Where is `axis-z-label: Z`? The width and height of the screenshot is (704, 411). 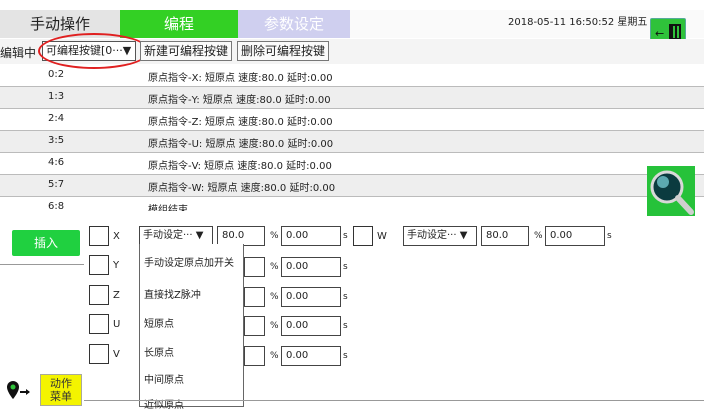 axis-z-label: Z is located at coordinates (116, 295).